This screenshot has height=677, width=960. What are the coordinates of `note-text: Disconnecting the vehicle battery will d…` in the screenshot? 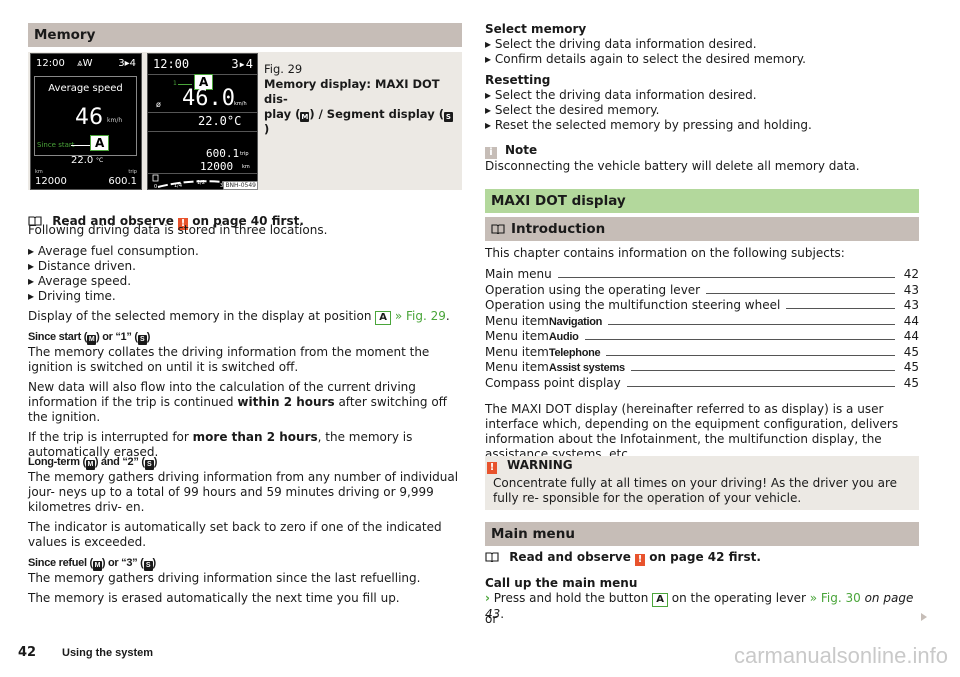 It's located at (672, 166).